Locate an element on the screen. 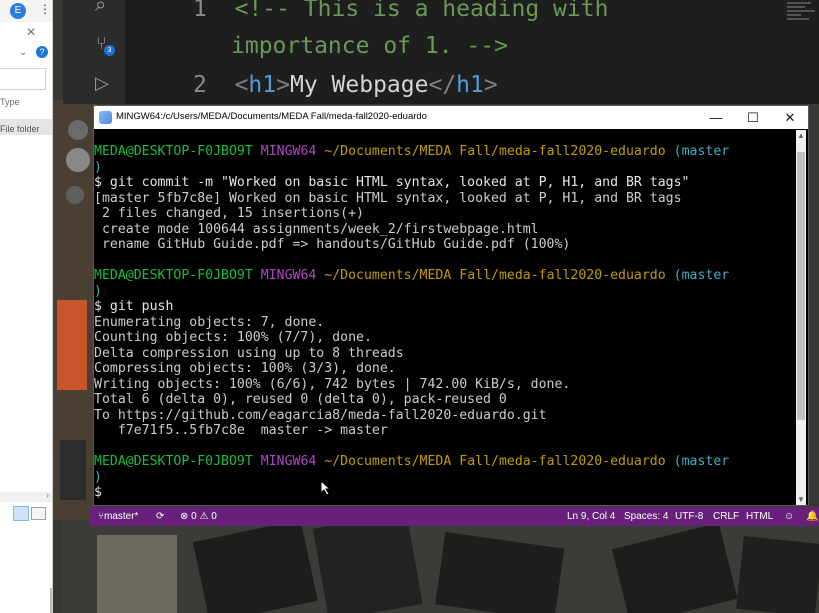 Image resolution: width=819 pixels, height=613 pixels. source-control-badge: 3 is located at coordinates (109, 50).